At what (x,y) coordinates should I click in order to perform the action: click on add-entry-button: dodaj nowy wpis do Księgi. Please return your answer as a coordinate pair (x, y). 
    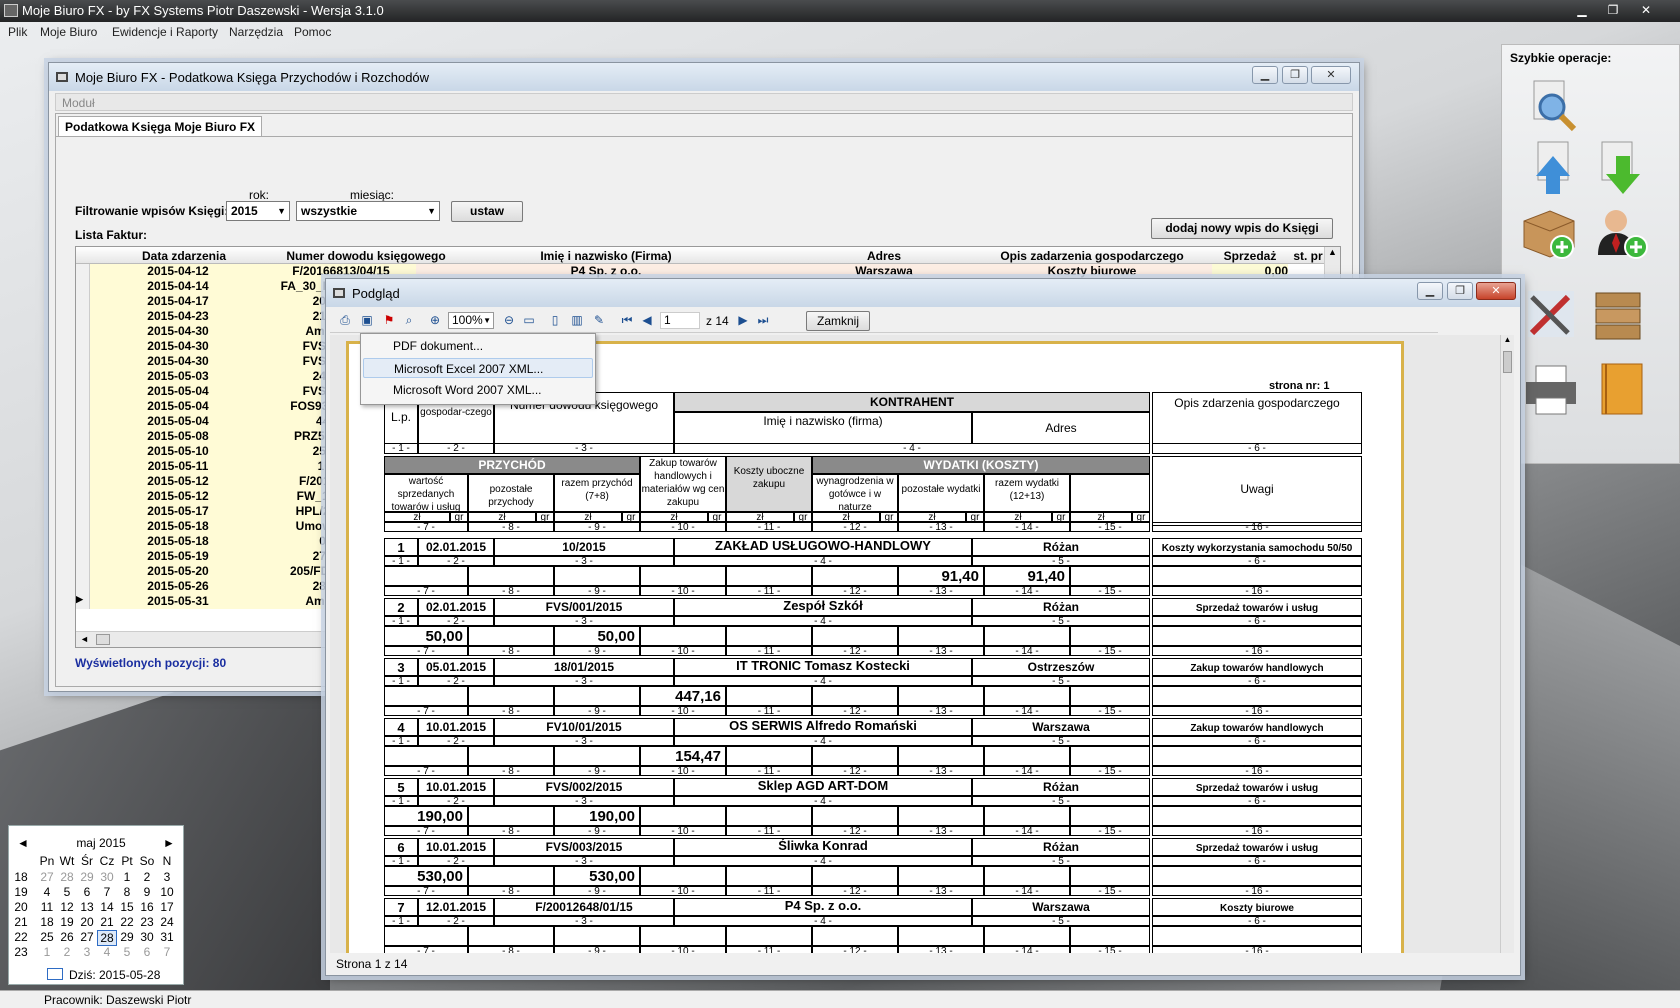
    Looking at the image, I should click on (1242, 228).